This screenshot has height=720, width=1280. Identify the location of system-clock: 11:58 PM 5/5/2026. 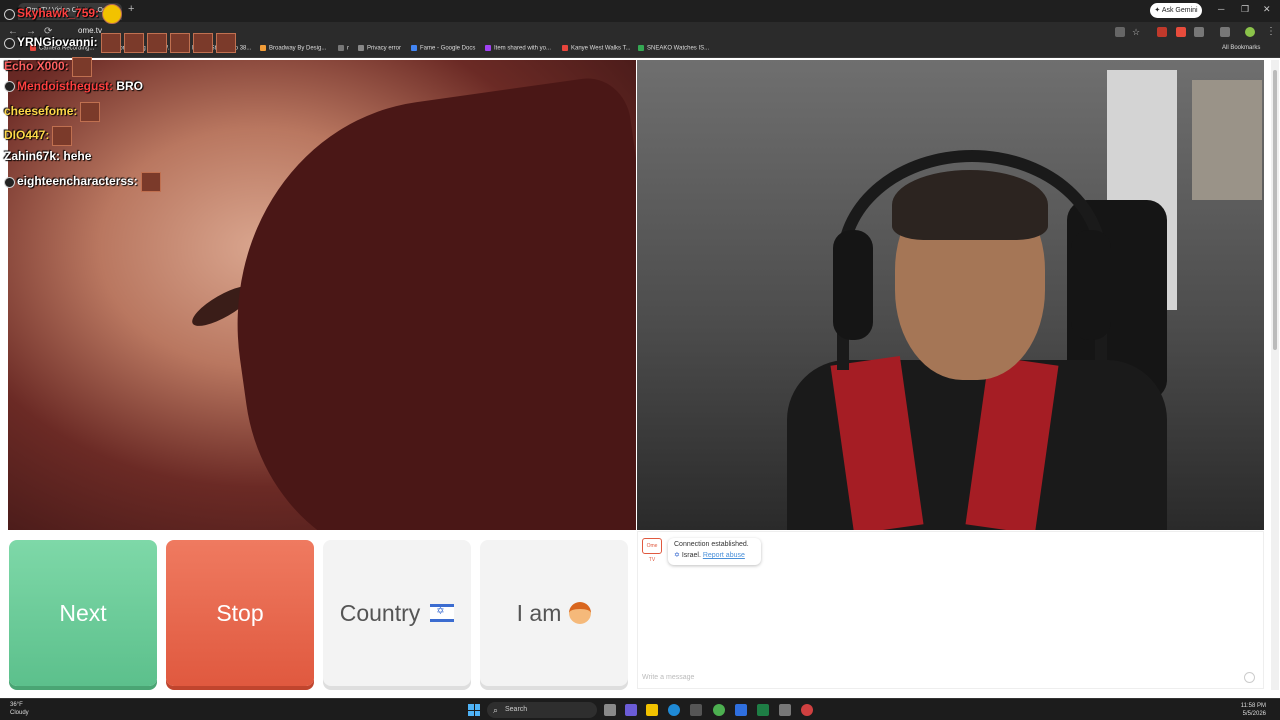
(1253, 710).